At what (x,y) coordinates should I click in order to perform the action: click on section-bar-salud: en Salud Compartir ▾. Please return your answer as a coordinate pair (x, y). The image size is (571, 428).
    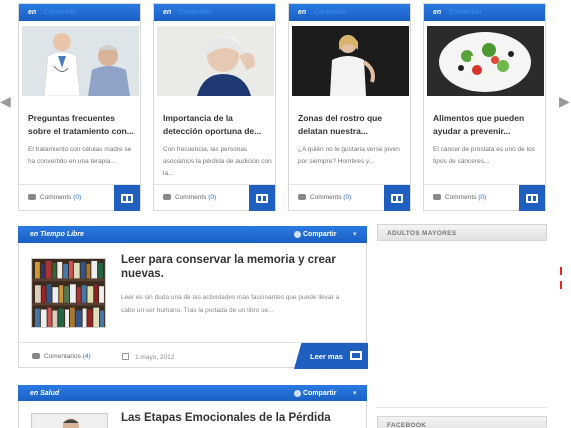
    Looking at the image, I should click on (192, 393).